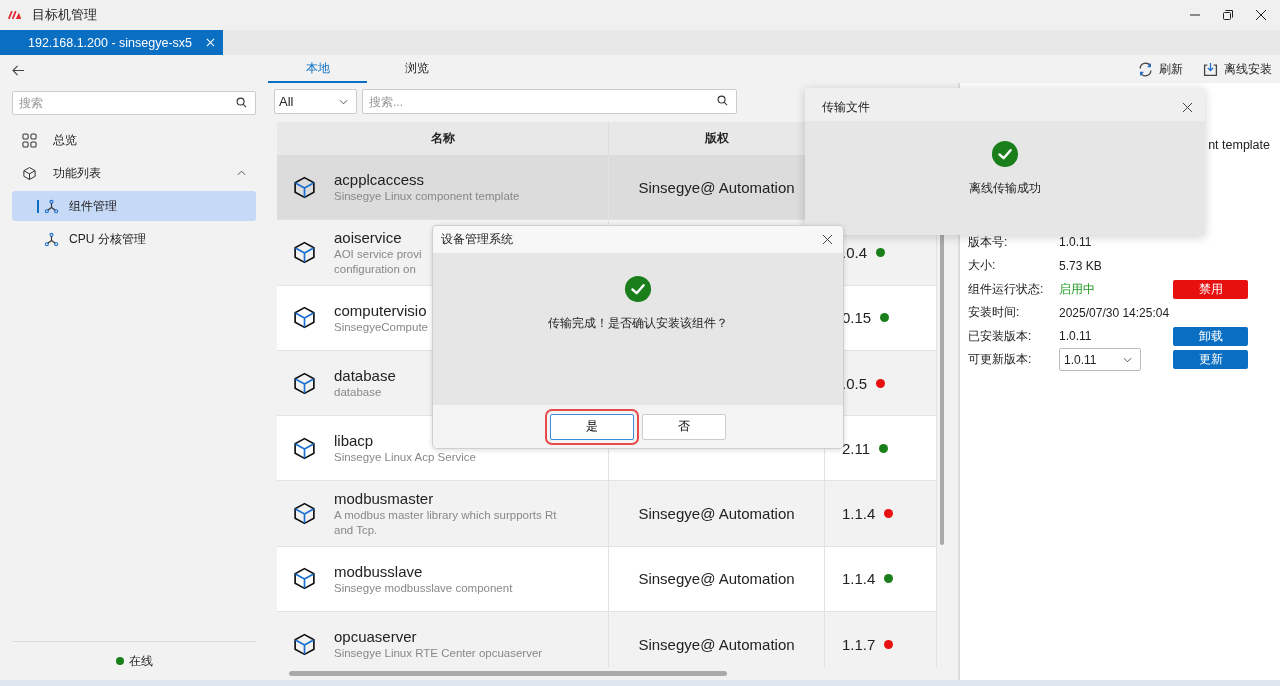  What do you see at coordinates (15, 15) in the screenshot?
I see `logo-icon` at bounding box center [15, 15].